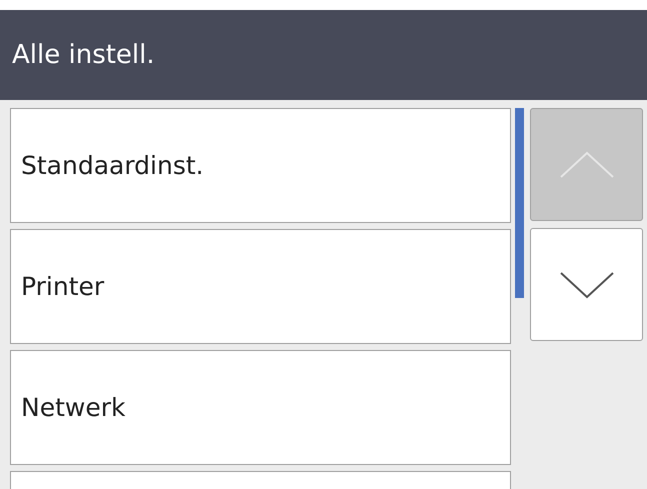 The width and height of the screenshot is (647, 489). I want to click on screen-title: Alle instell., so click(83, 55).